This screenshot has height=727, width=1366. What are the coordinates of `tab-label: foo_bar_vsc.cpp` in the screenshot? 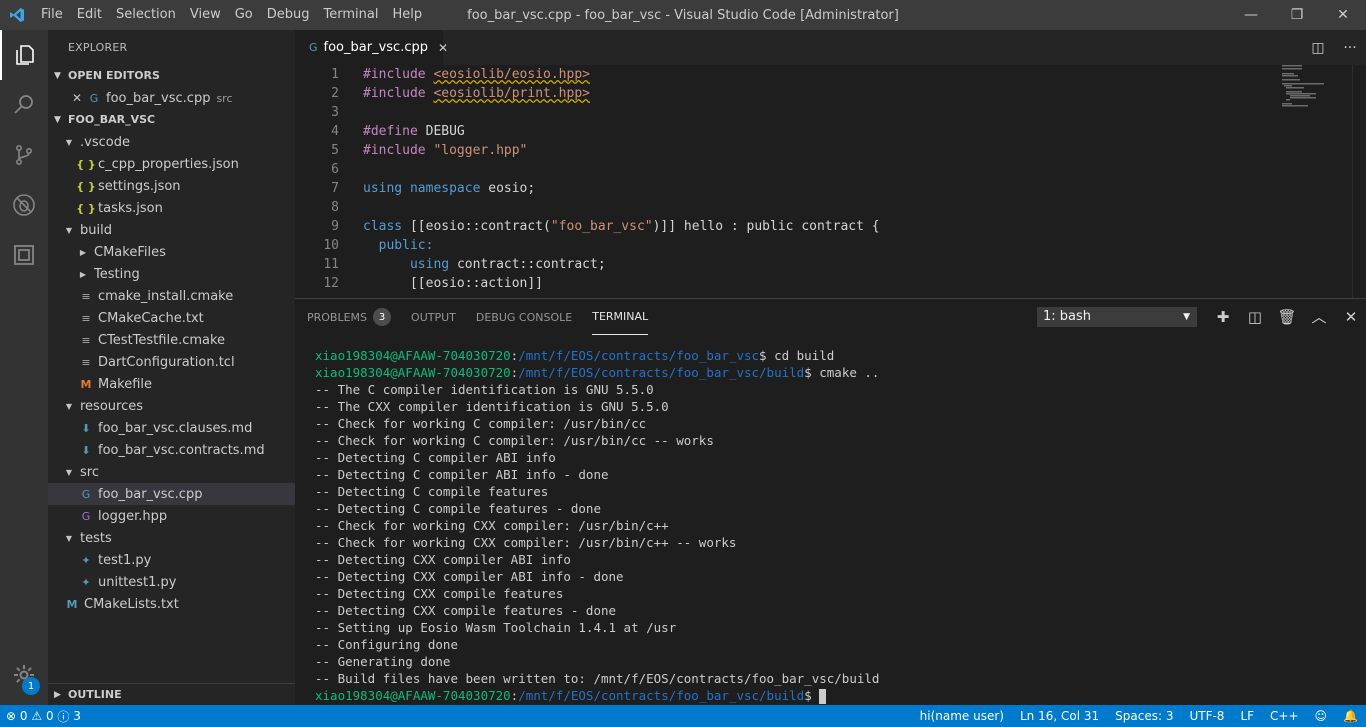 It's located at (375, 47).